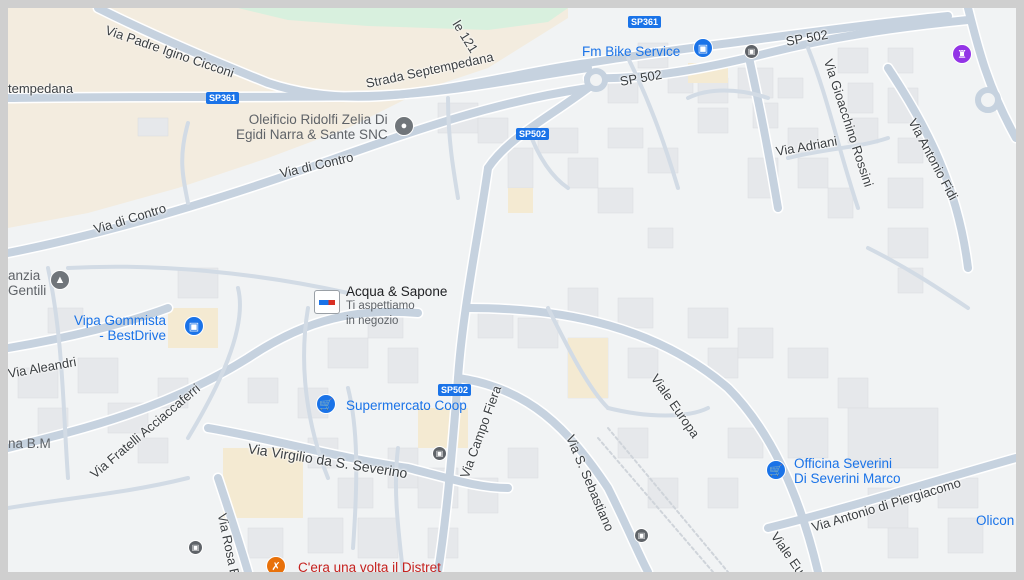 This screenshot has width=1024, height=580. I want to click on poi-name-line2: Gentili, so click(27, 290).